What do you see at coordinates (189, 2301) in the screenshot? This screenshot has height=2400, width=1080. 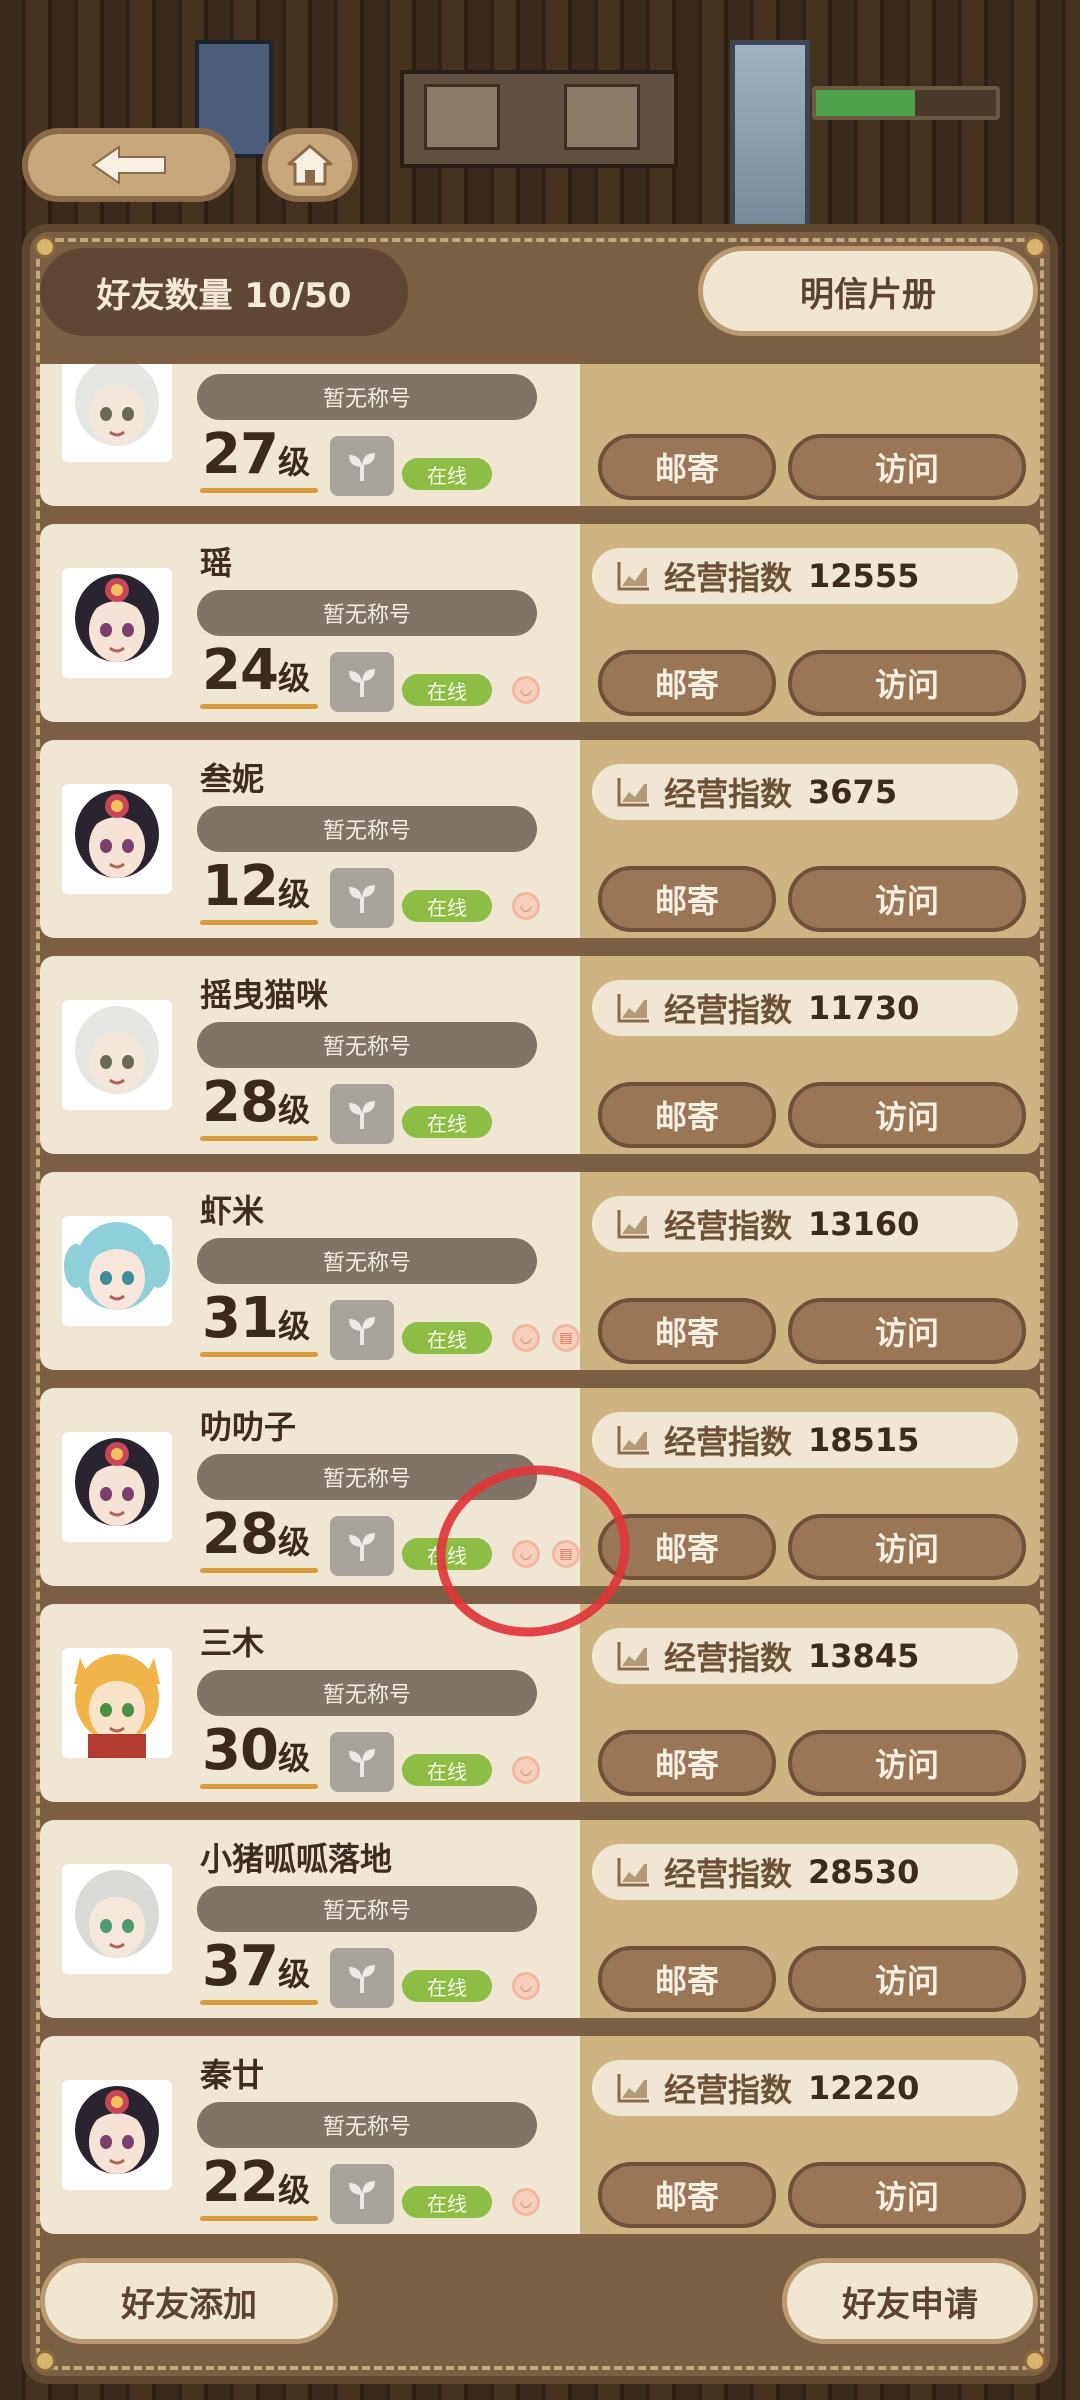 I see `add-friend-button: 好友添加` at bounding box center [189, 2301].